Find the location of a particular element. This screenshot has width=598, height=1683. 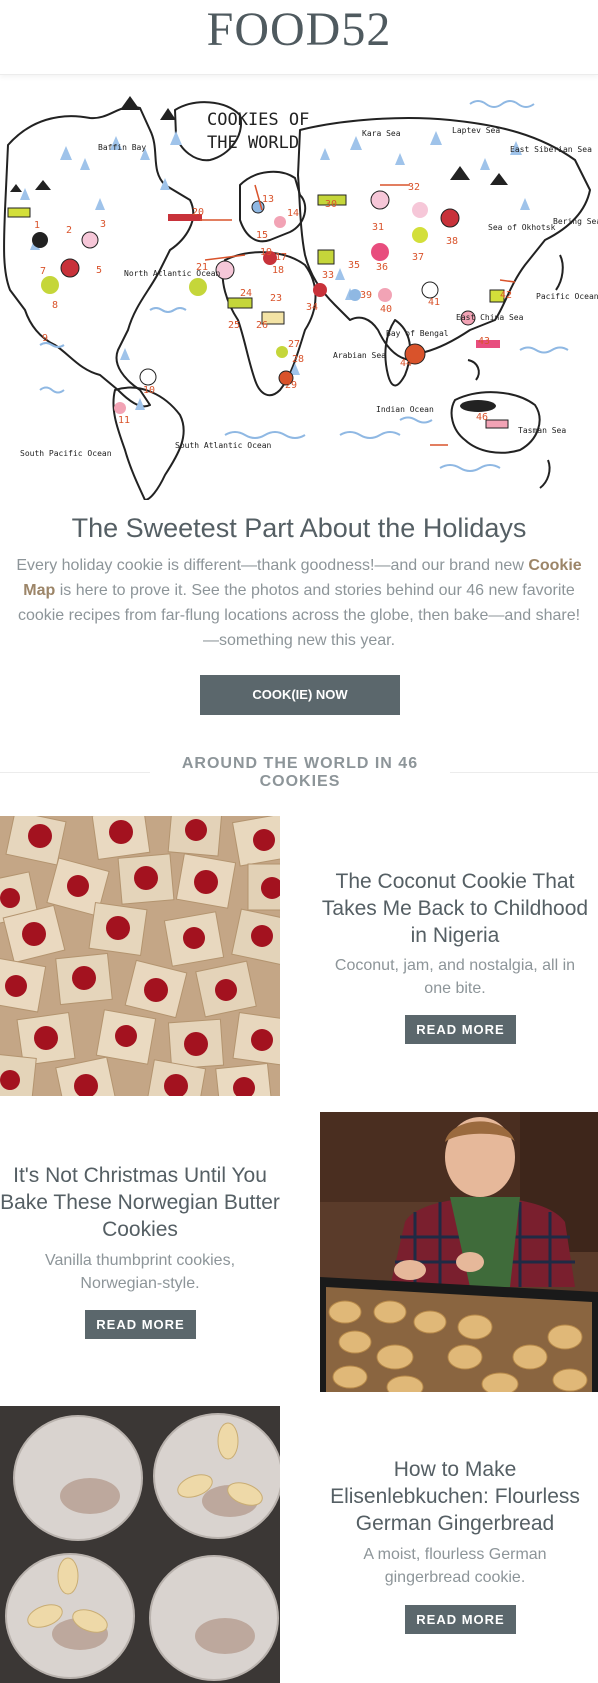

svg-text: 2 is located at coordinates (69, 230).